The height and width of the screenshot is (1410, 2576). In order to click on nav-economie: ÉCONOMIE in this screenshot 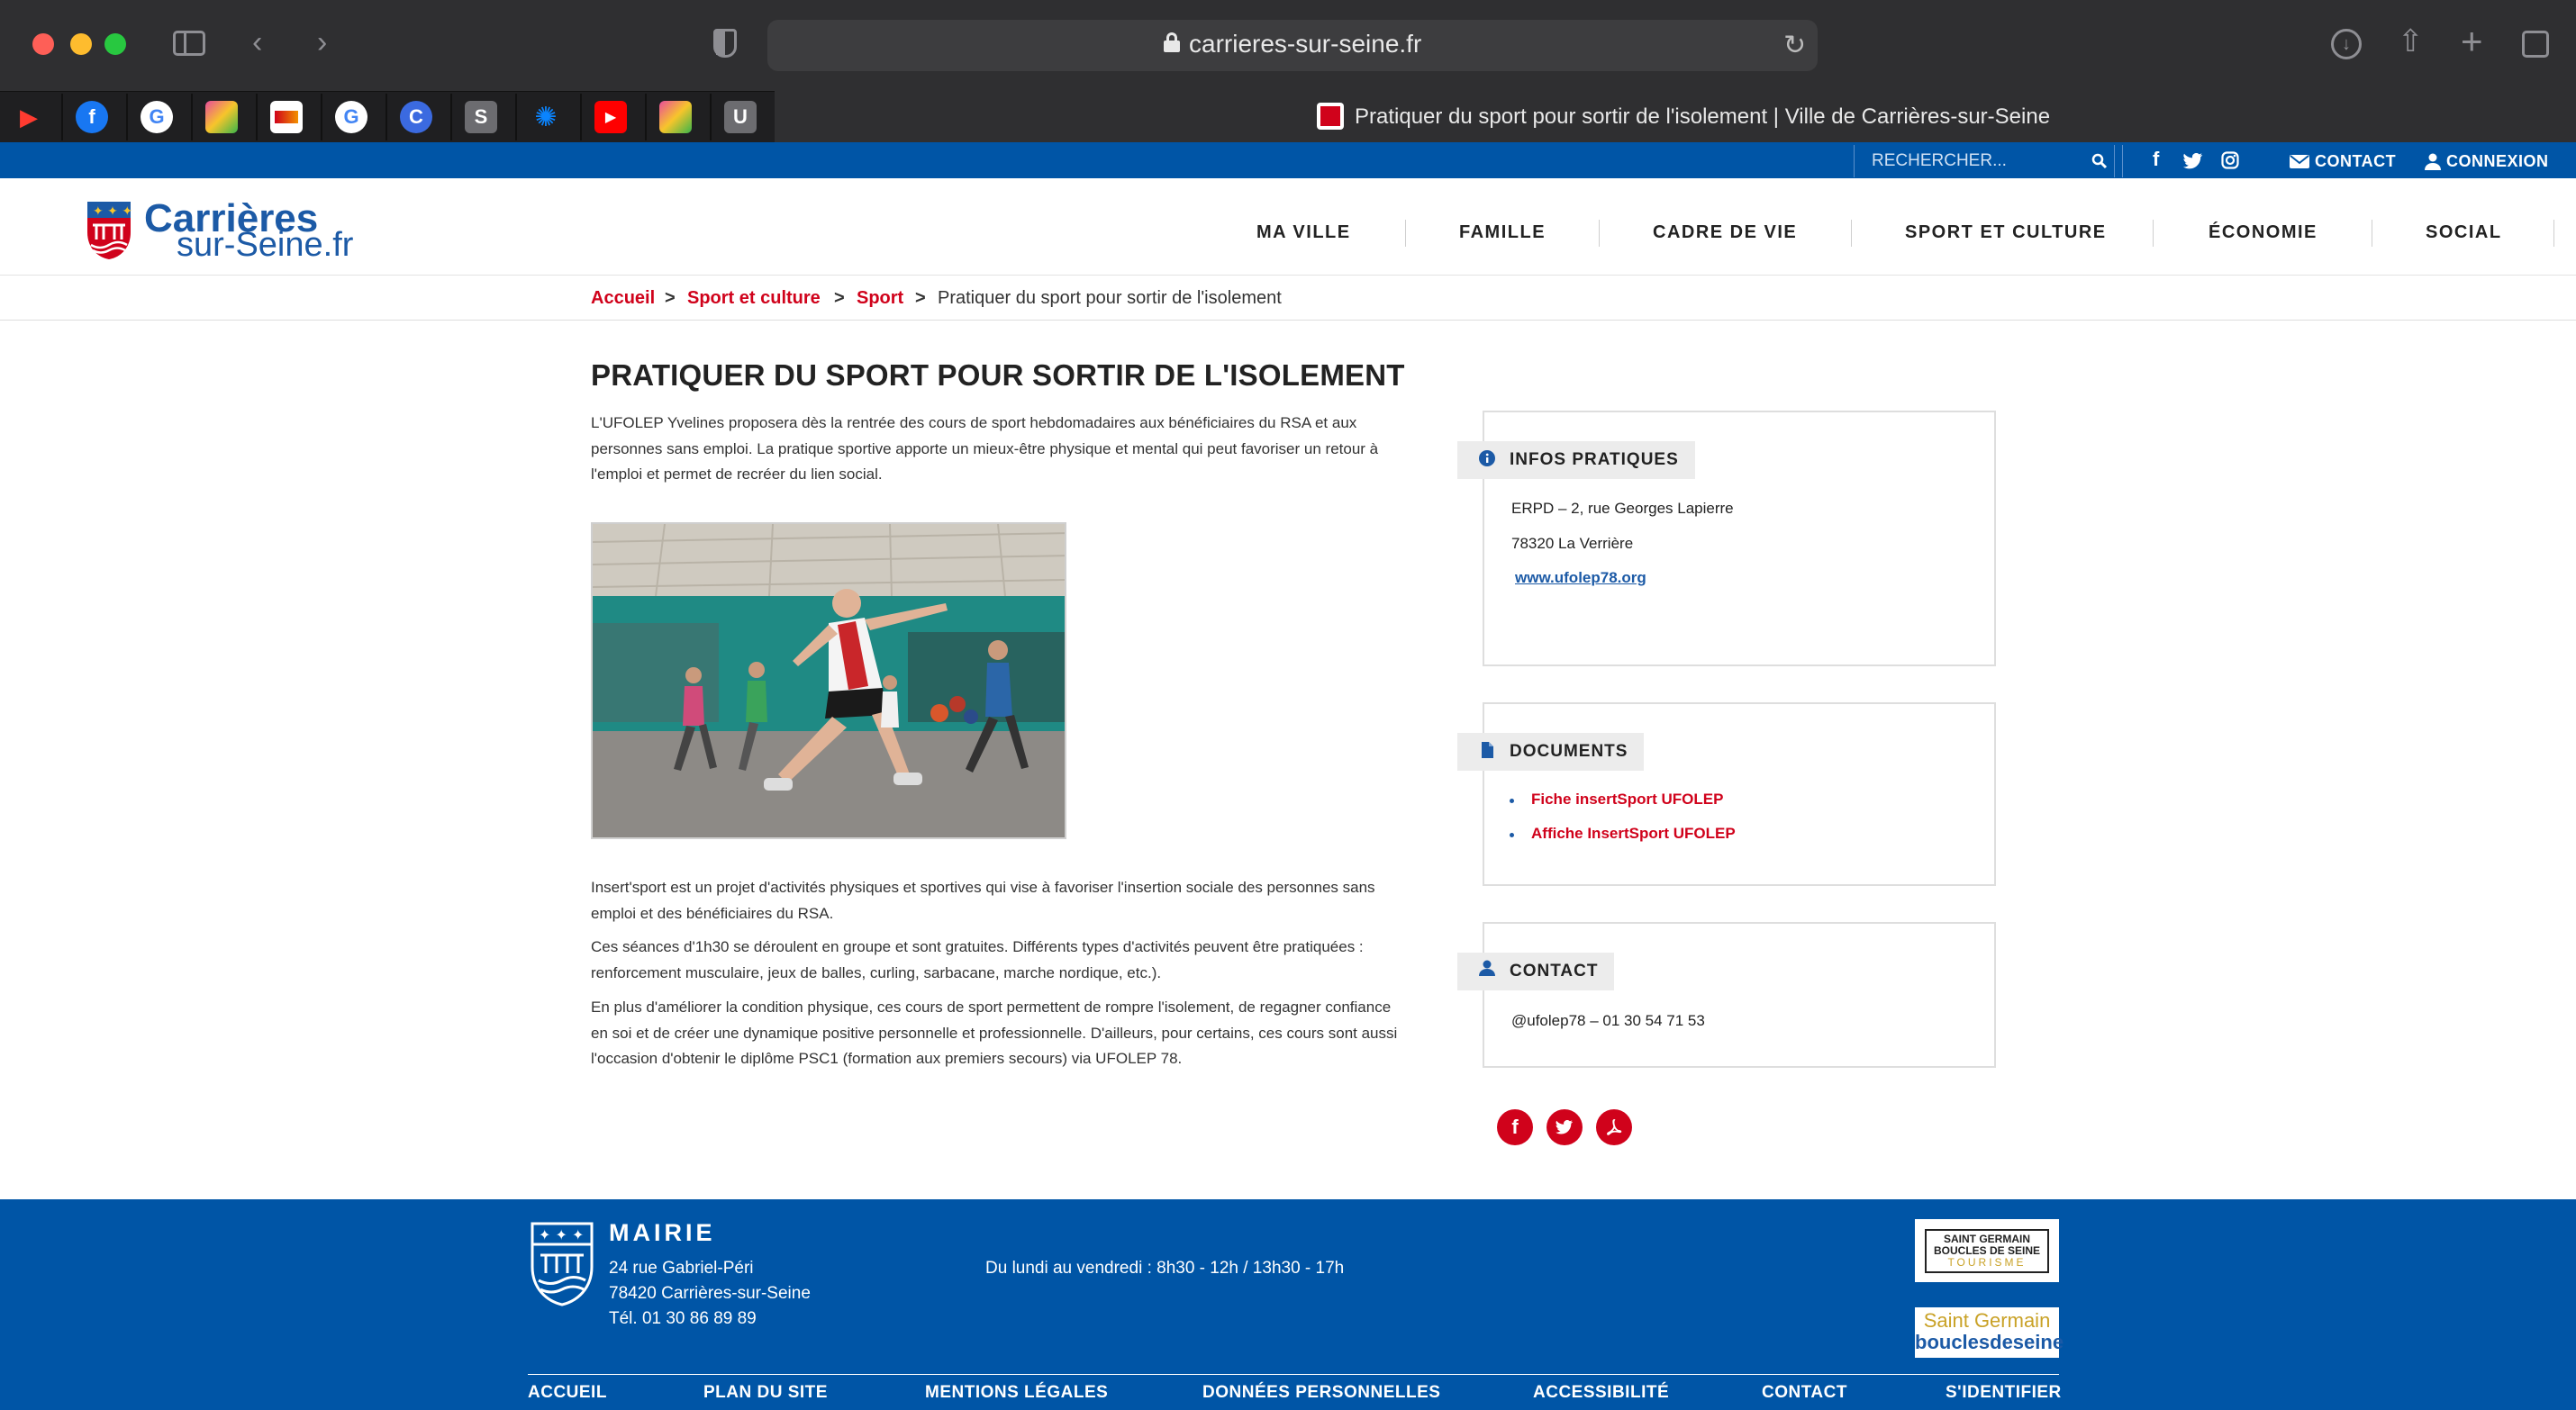, I will do `click(2263, 232)`.